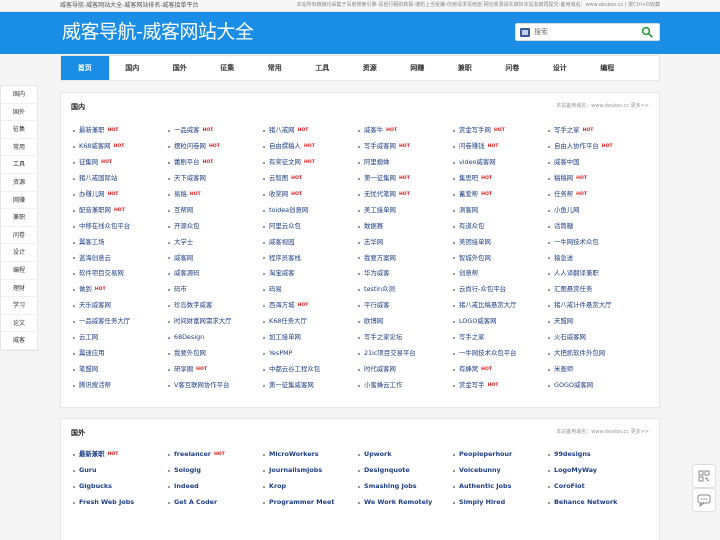 Image resolution: width=720 pixels, height=540 pixels. I want to click on site-link: 一牛网技术众包, so click(595, 243).